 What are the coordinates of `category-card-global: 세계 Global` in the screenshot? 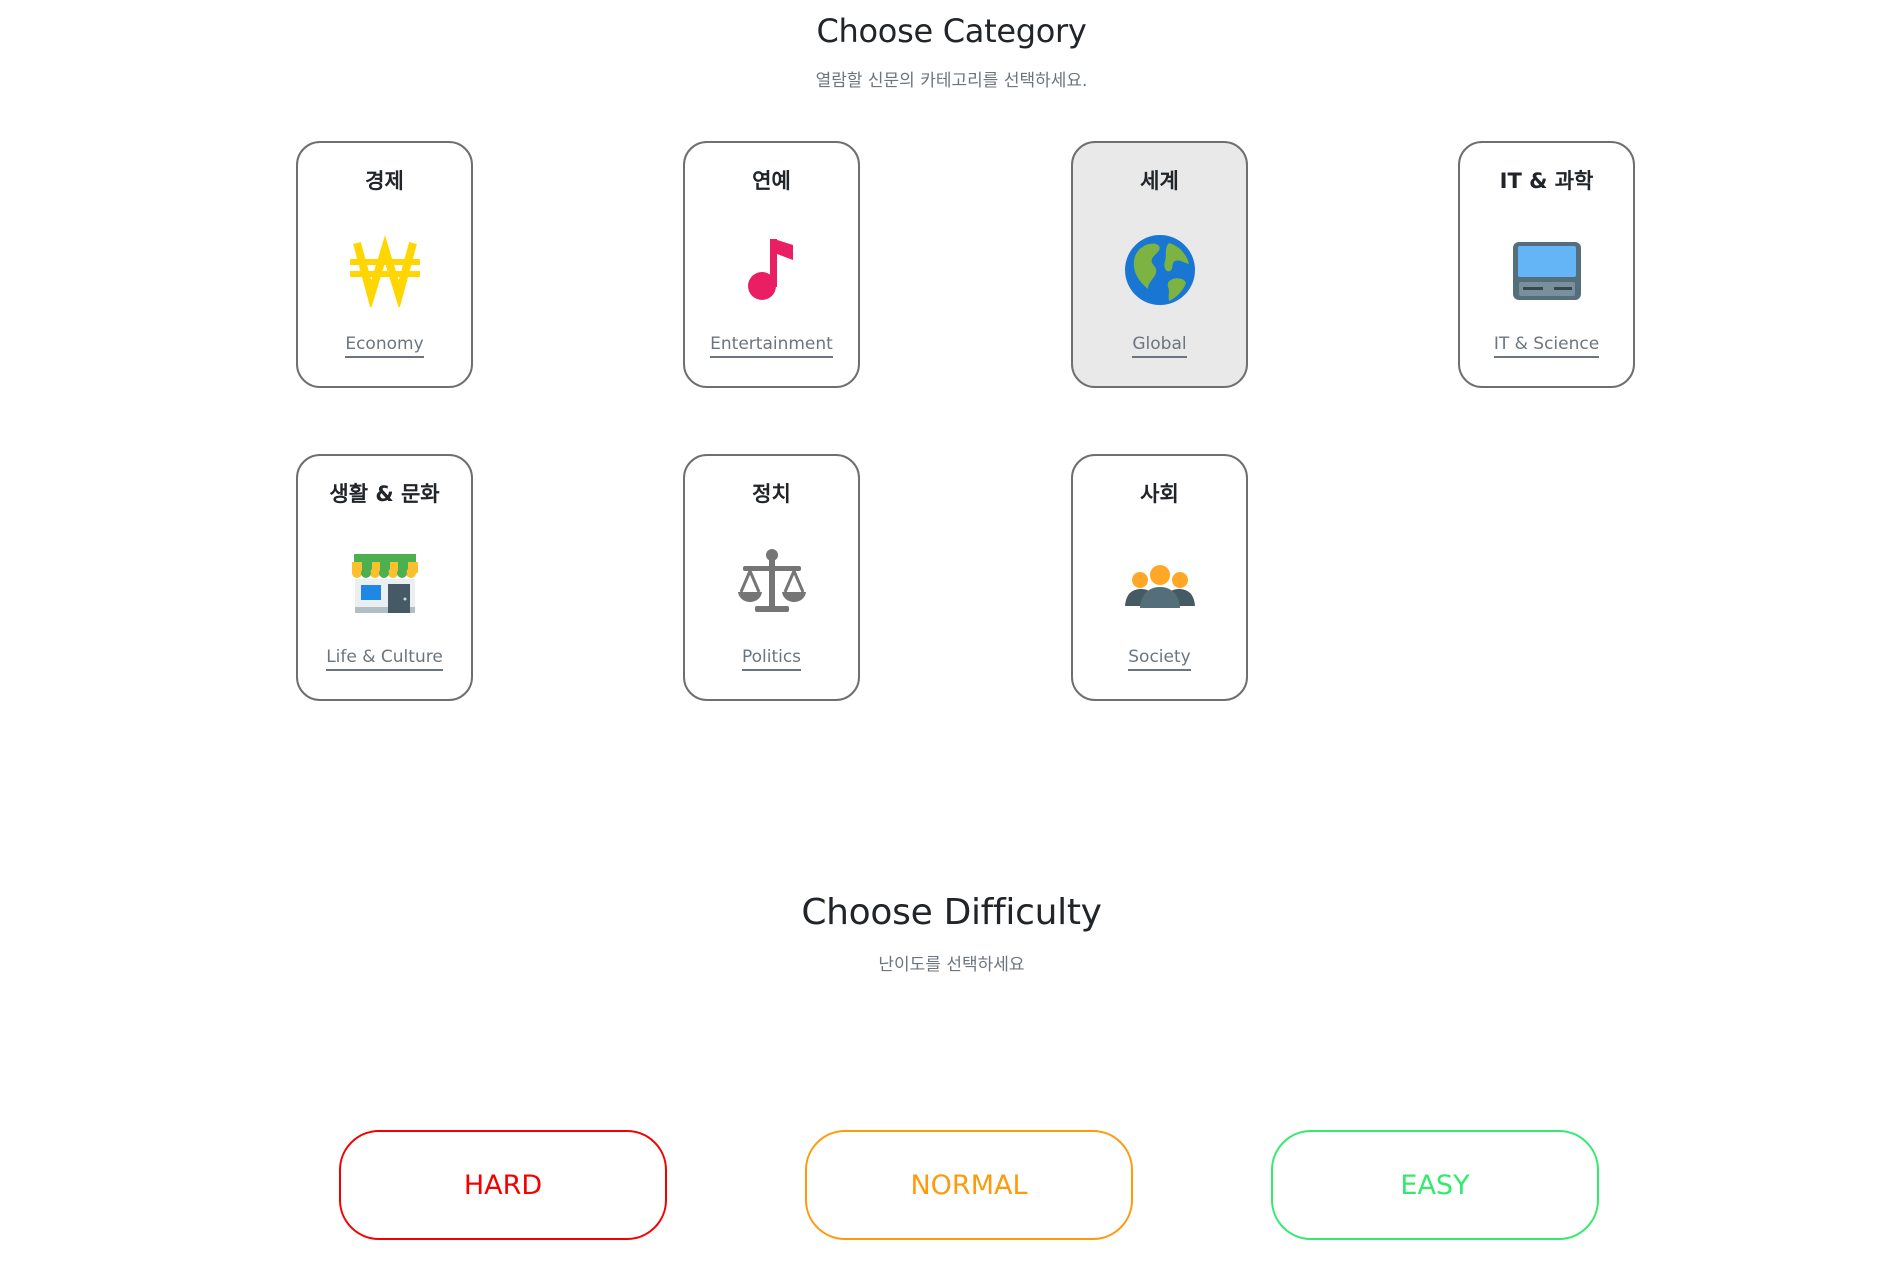 It's located at (1159, 264).